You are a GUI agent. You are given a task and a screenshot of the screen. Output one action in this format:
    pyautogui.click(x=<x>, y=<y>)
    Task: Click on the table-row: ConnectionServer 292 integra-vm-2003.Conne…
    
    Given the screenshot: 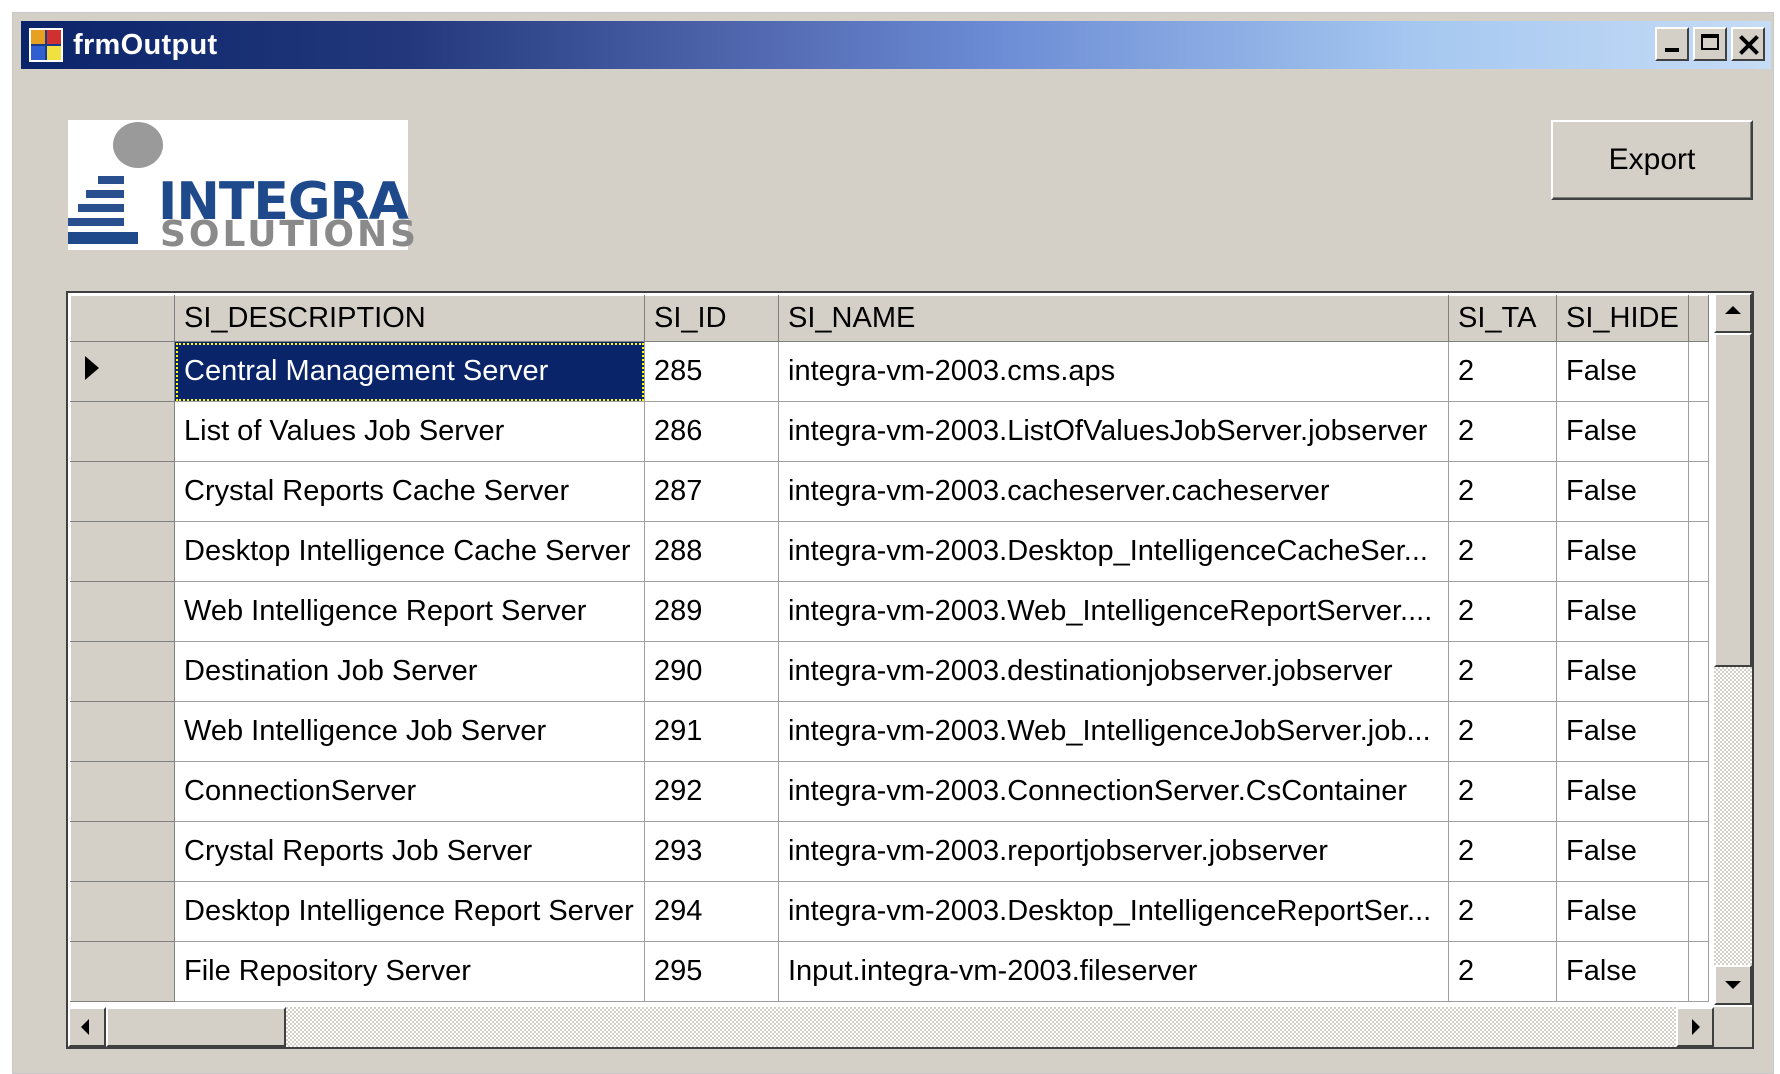 What is the action you would take?
    pyautogui.click(x=889, y=791)
    